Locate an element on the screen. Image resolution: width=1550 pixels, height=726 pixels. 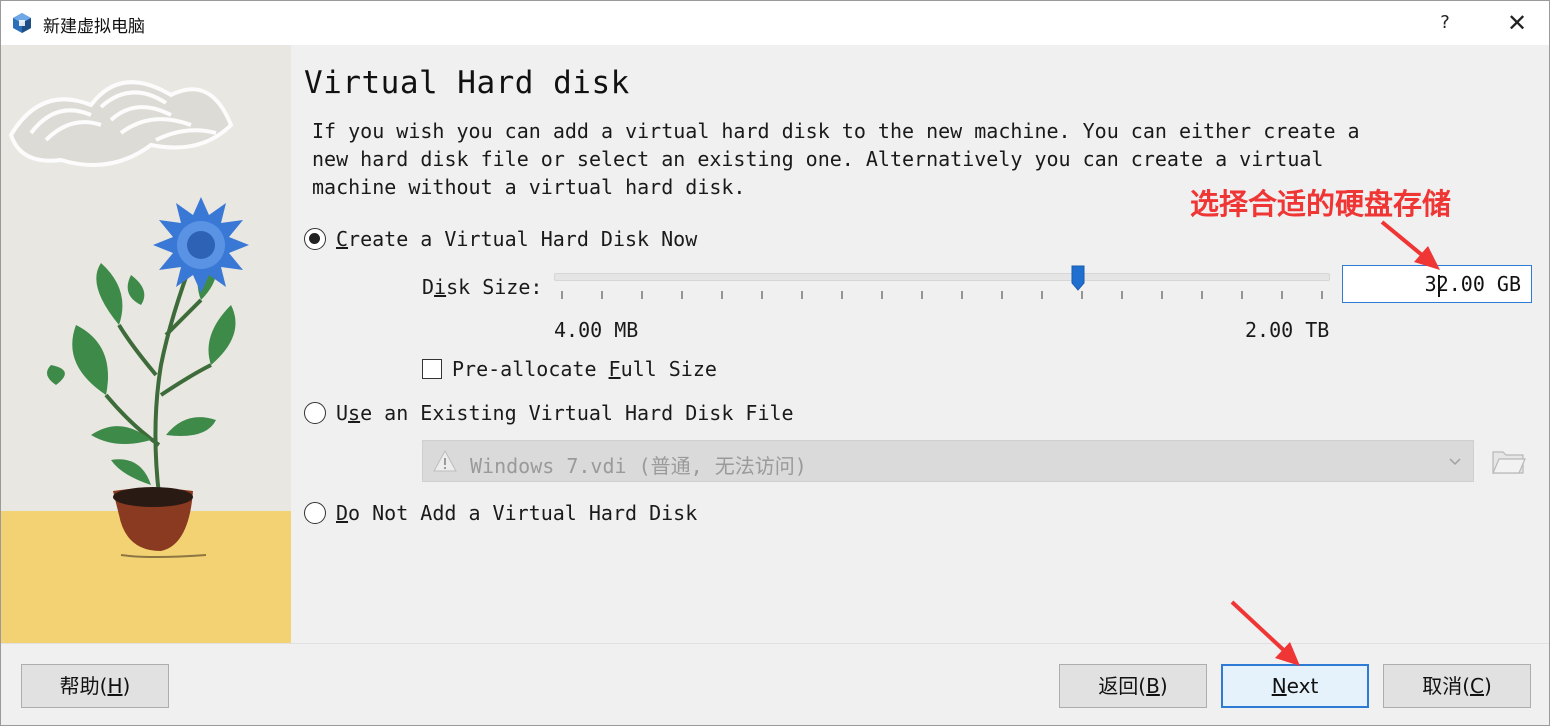
disk-size-label: Disk Size: is located at coordinates (482, 287).